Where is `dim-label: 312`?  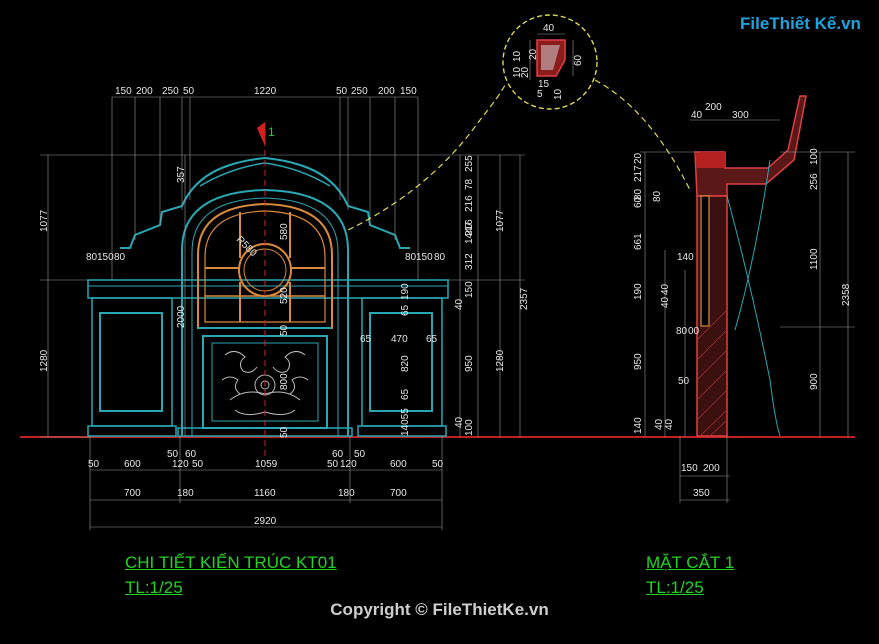
dim-label: 312 is located at coordinates (469, 261).